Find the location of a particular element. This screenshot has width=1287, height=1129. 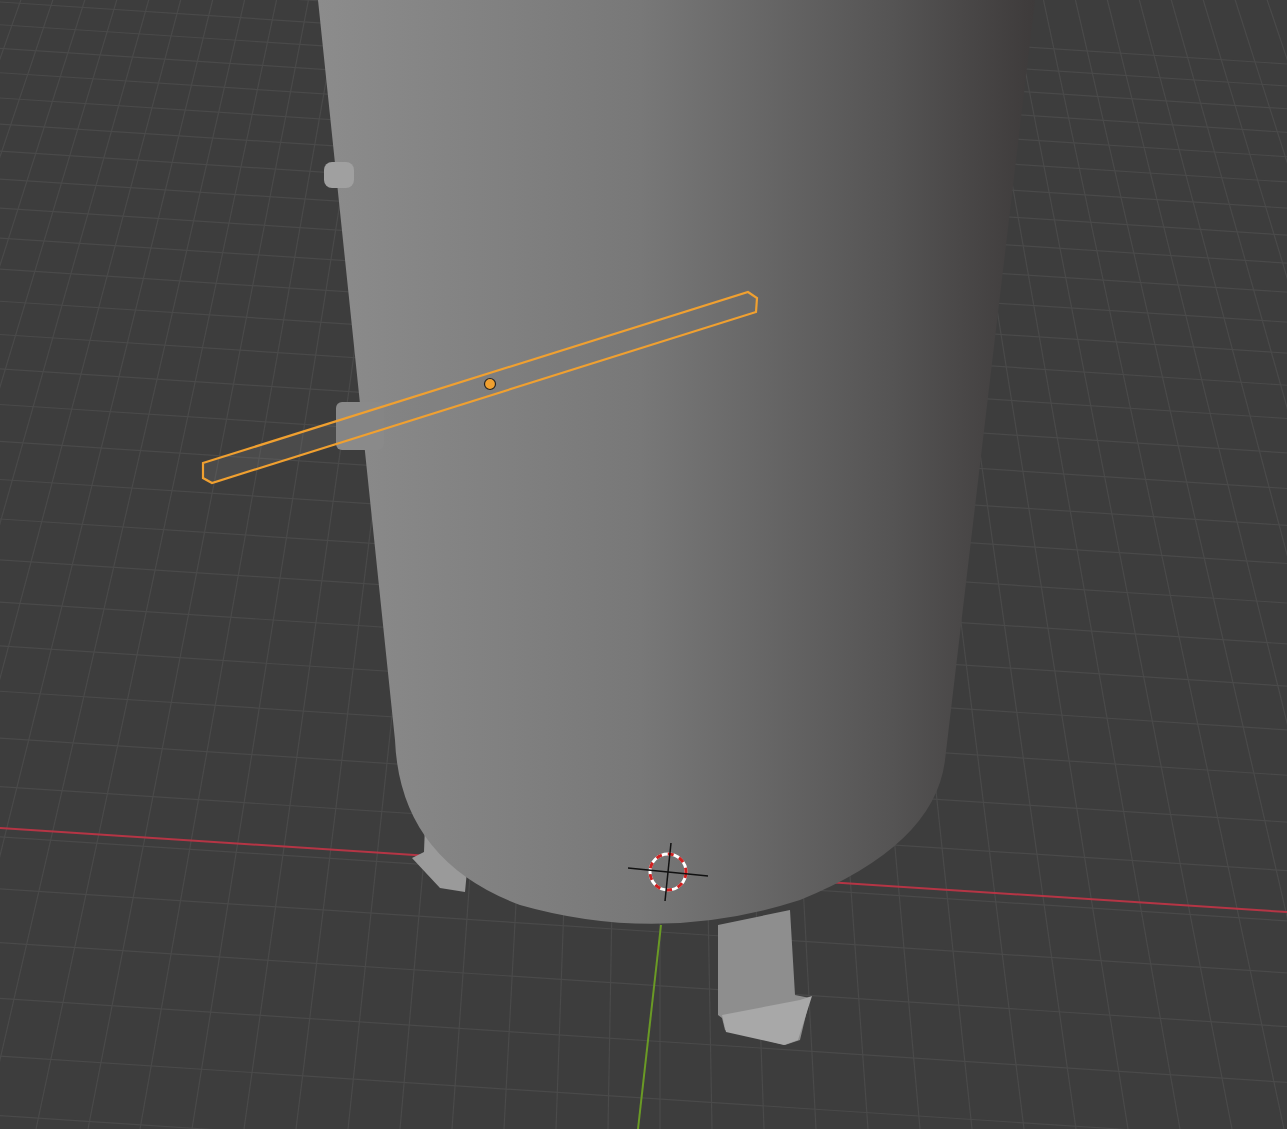

3d-cursor-icon is located at coordinates (668, 872).